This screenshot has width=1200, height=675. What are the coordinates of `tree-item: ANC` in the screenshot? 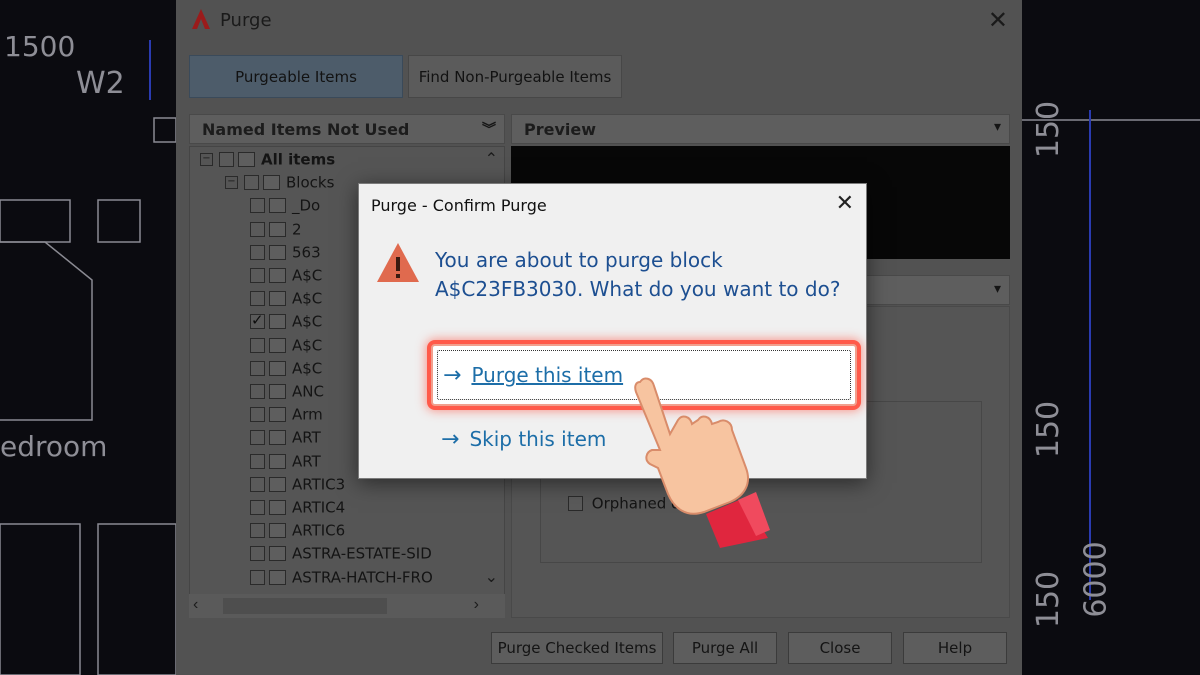 It's located at (287, 393).